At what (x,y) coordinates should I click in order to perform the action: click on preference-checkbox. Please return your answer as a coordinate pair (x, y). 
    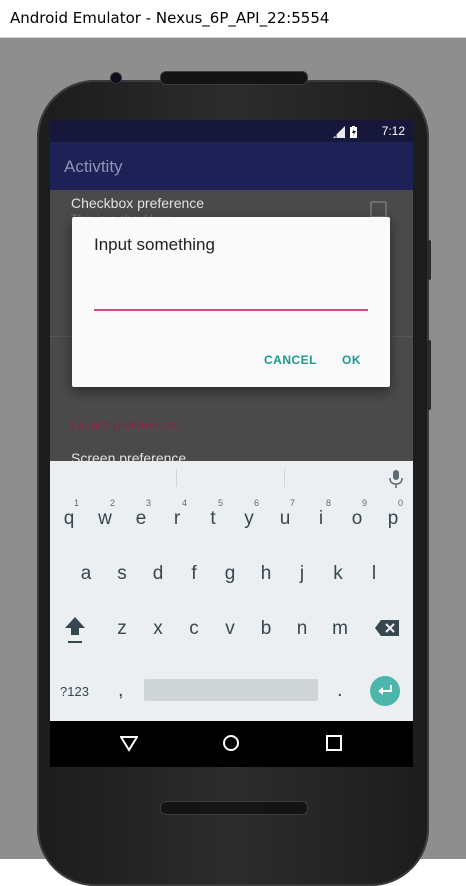
    Looking at the image, I should click on (378, 209).